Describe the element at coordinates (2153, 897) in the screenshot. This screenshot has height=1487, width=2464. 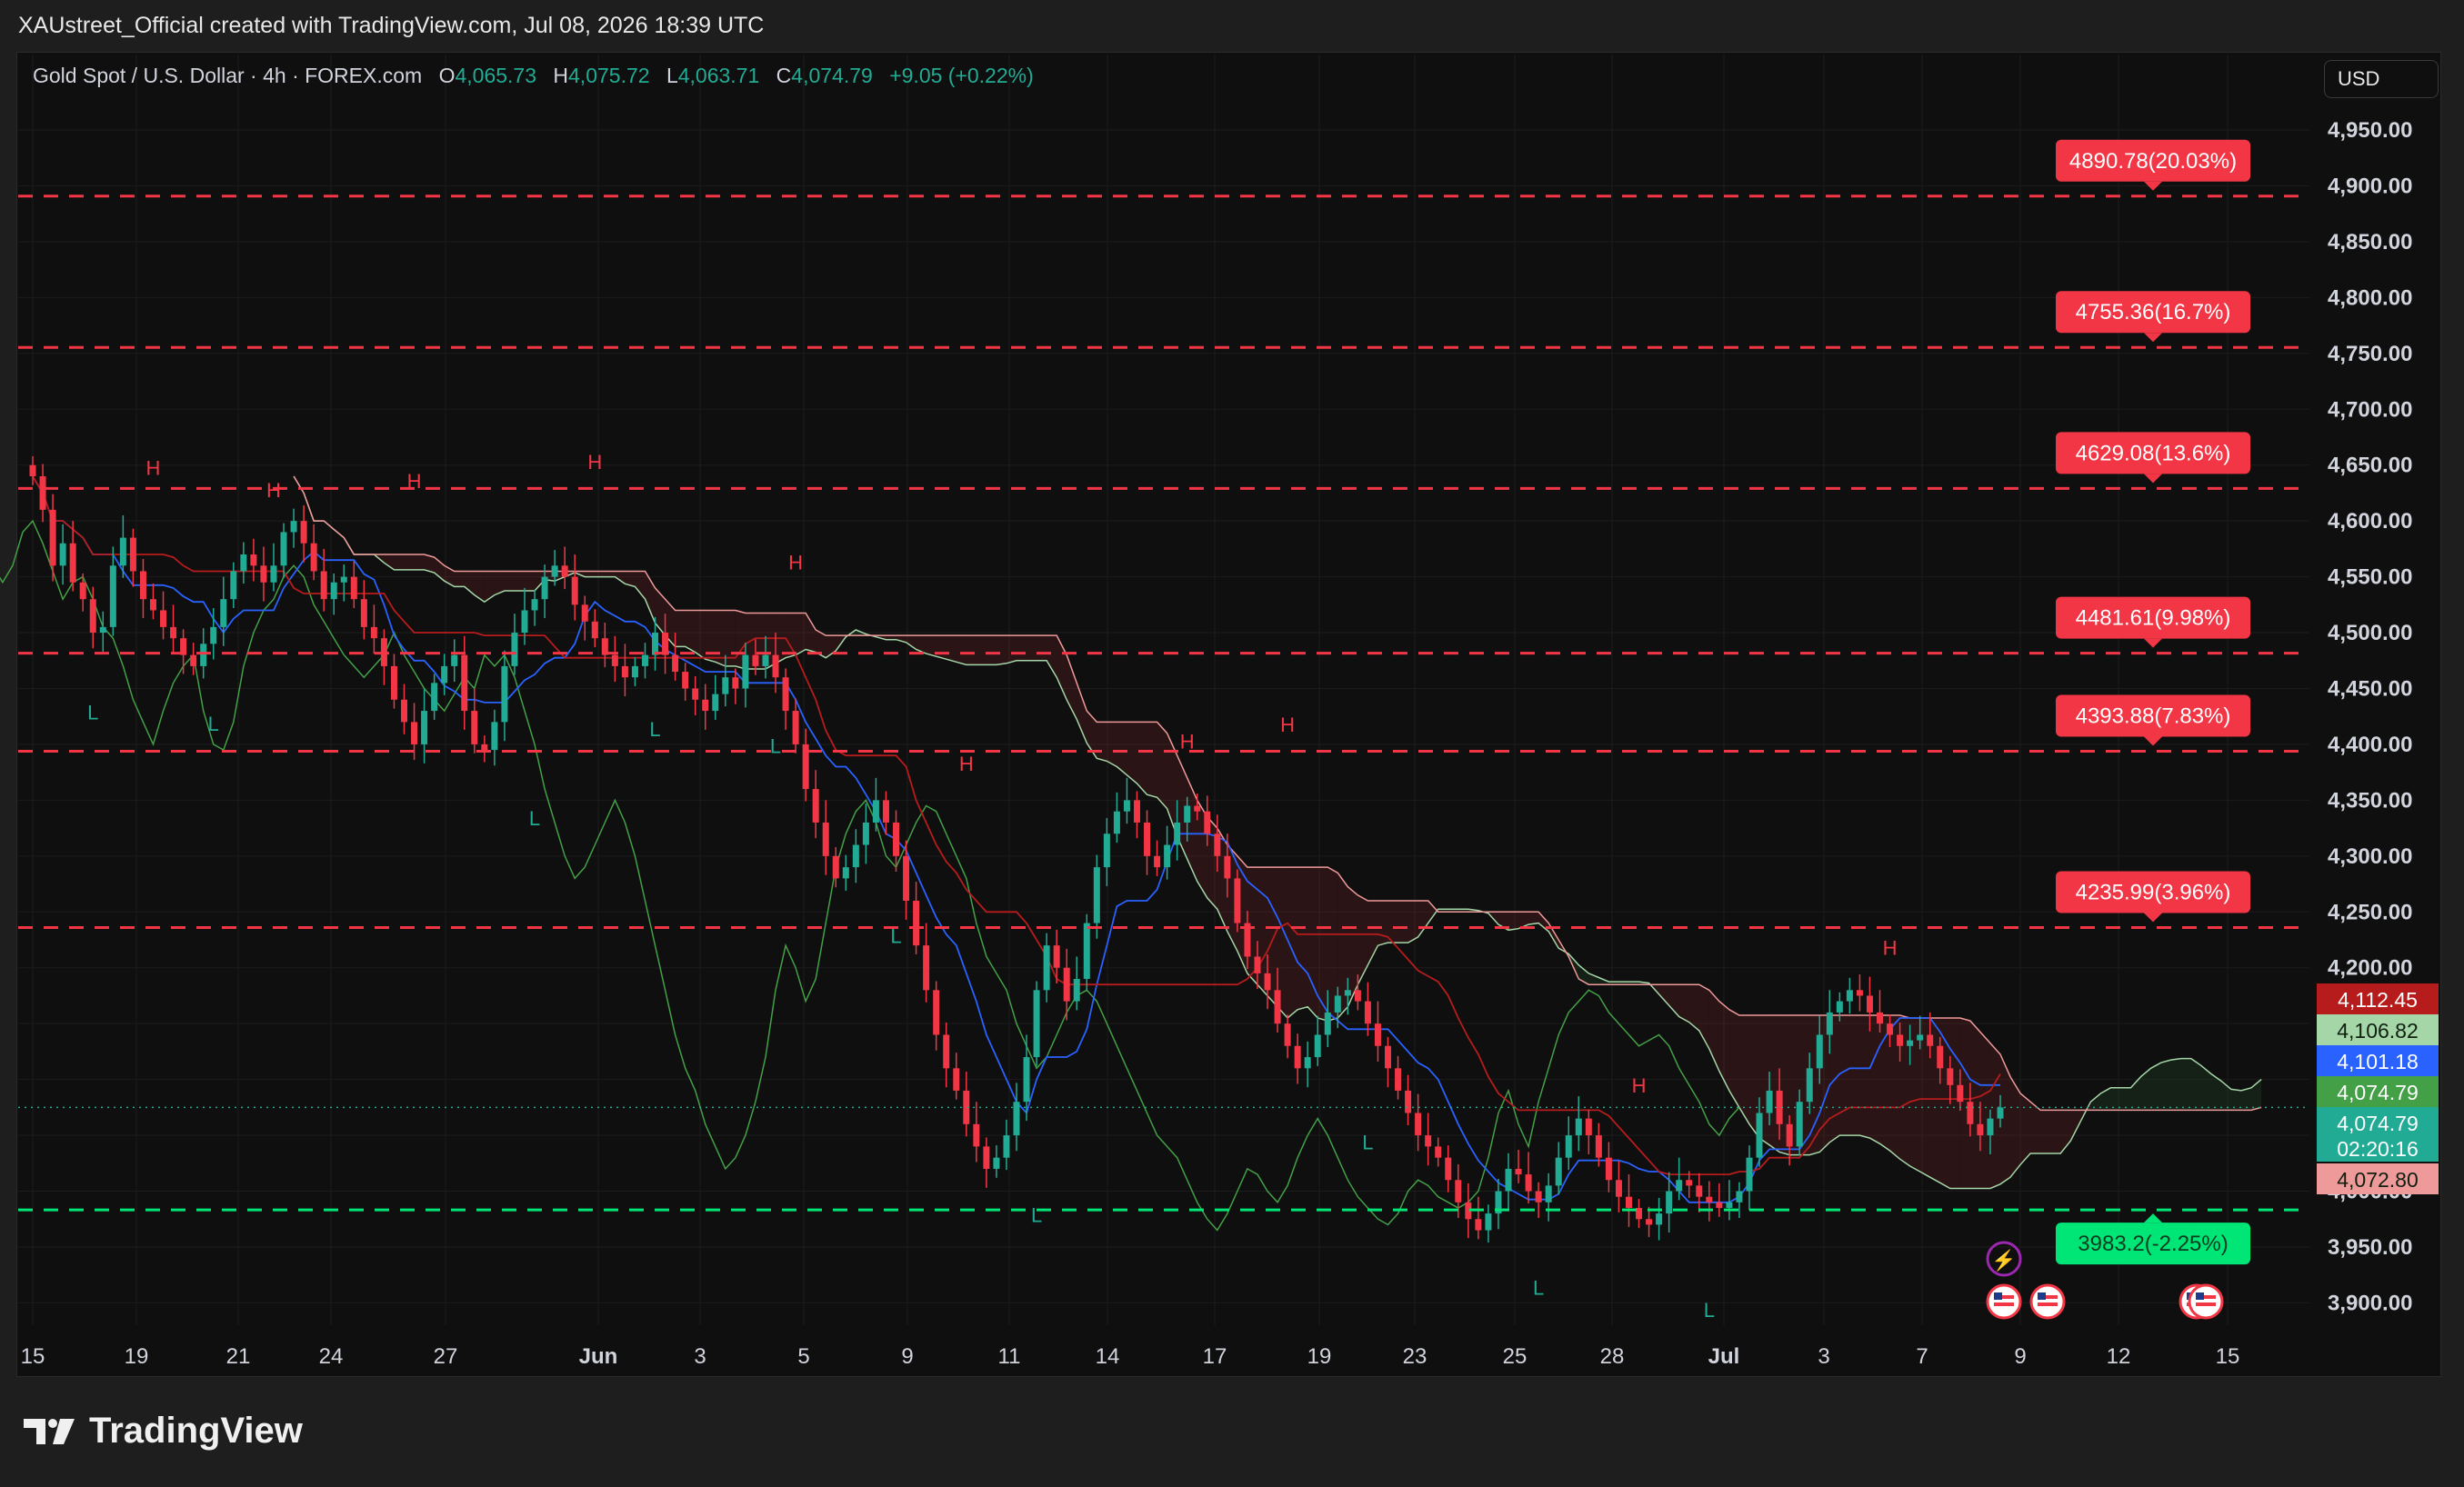
I see `target-level-tag: 4235.99(3.96%)` at that location.